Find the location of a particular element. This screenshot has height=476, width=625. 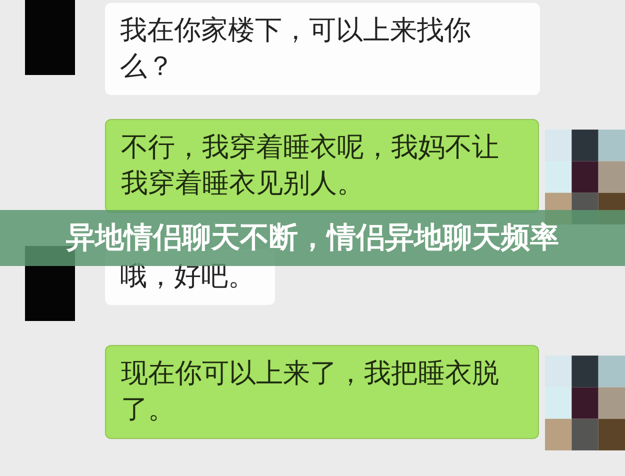

message-bubble: 不行，我穿着睡衣呢，我妈不让我穿着睡衣见别人。 is located at coordinates (322, 166).